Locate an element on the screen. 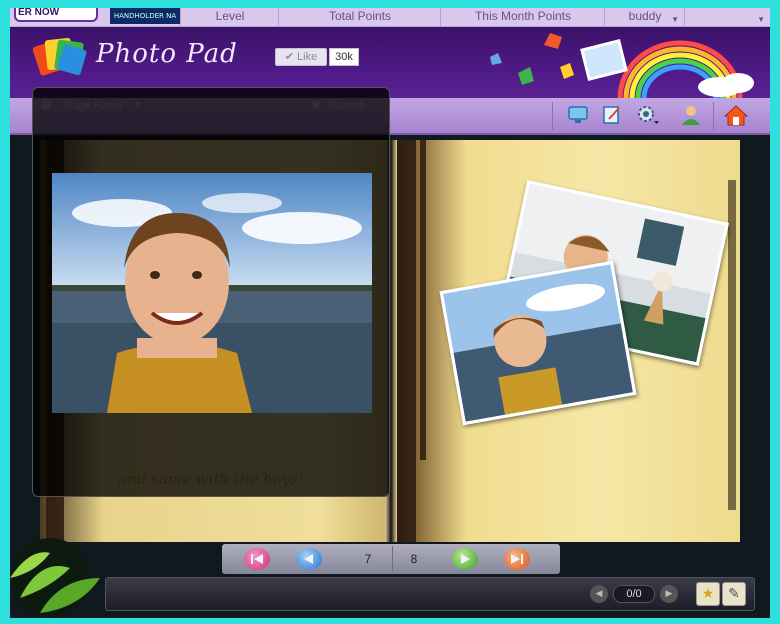  buddy-dropdown: buddy ▼ is located at coordinates (644, 17).